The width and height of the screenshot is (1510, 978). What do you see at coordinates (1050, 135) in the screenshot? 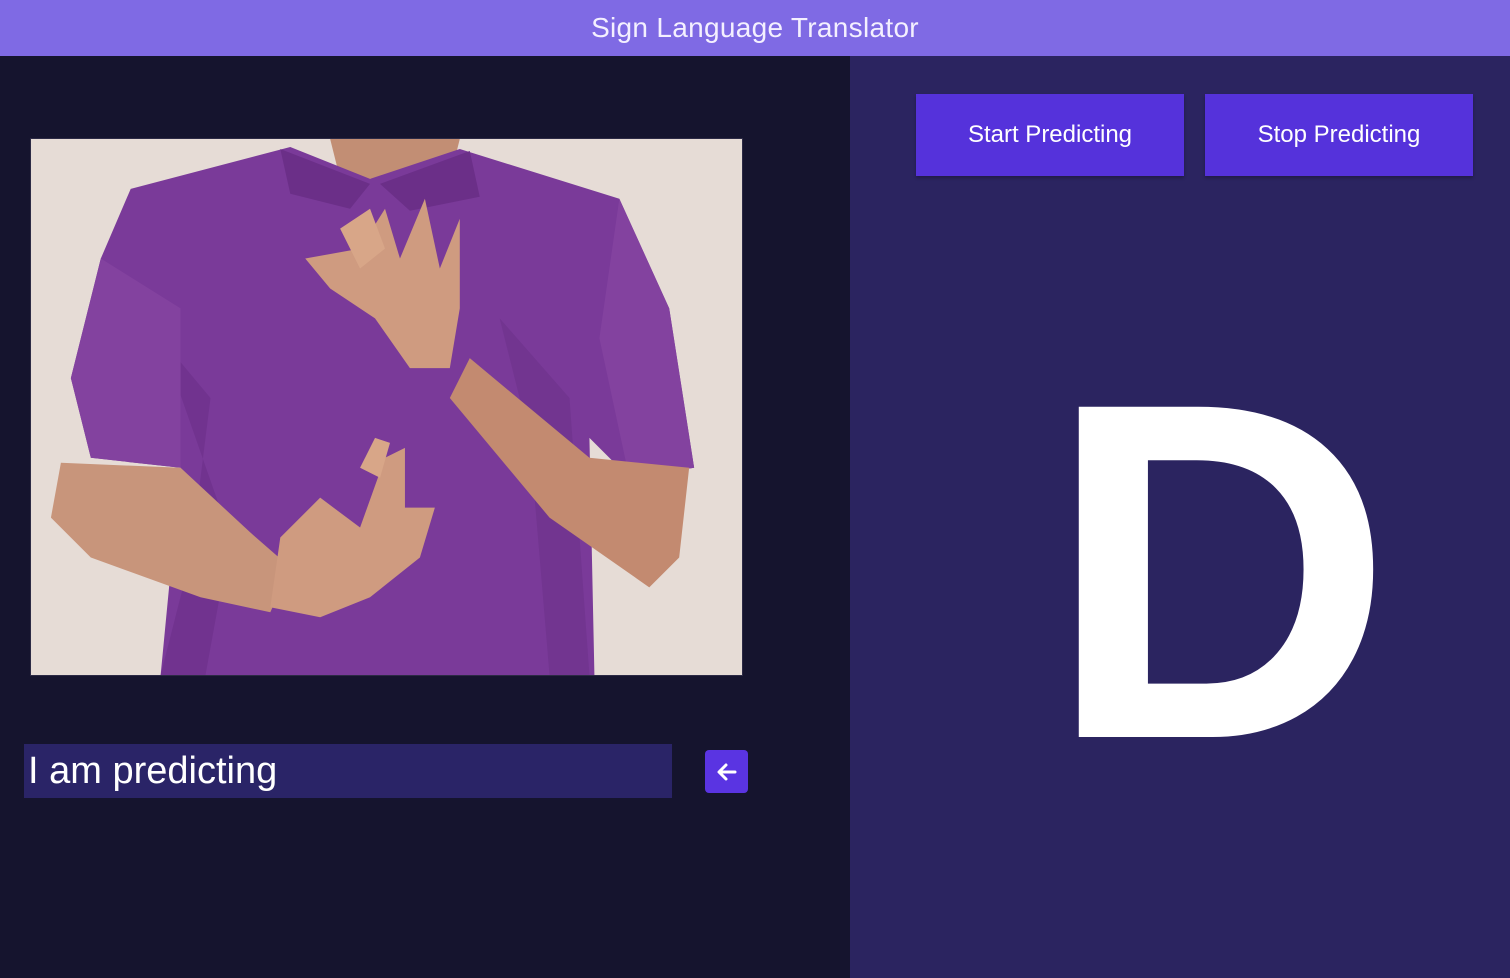
I see `start-predicting-button: Start Predicting` at bounding box center [1050, 135].